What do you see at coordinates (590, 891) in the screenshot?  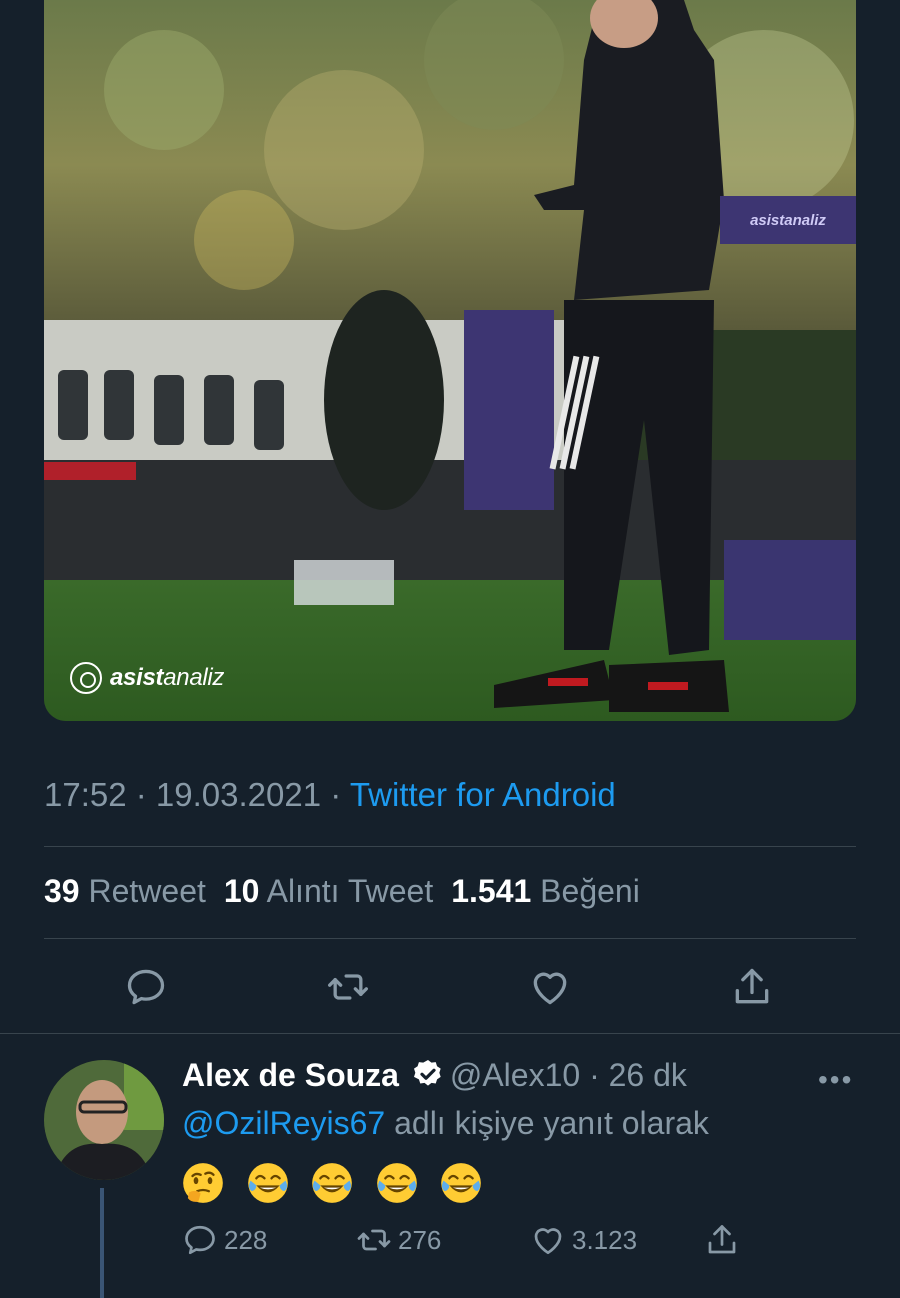 I see `like-label: Beğeni` at bounding box center [590, 891].